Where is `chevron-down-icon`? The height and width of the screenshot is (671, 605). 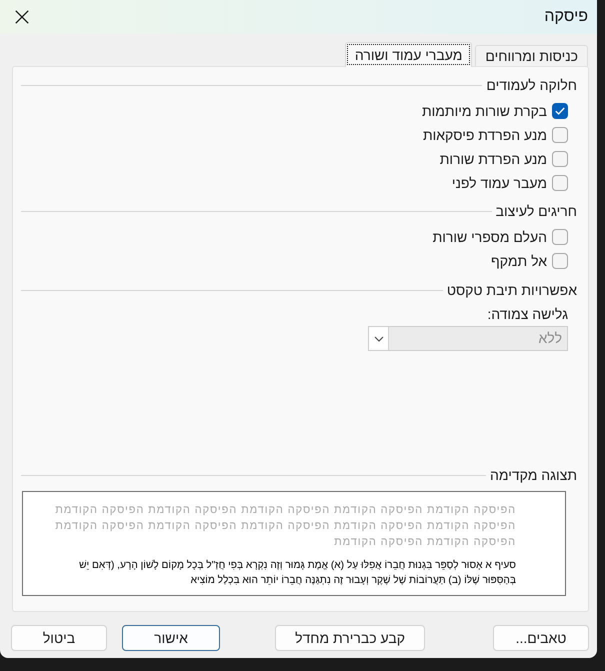 chevron-down-icon is located at coordinates (379, 338).